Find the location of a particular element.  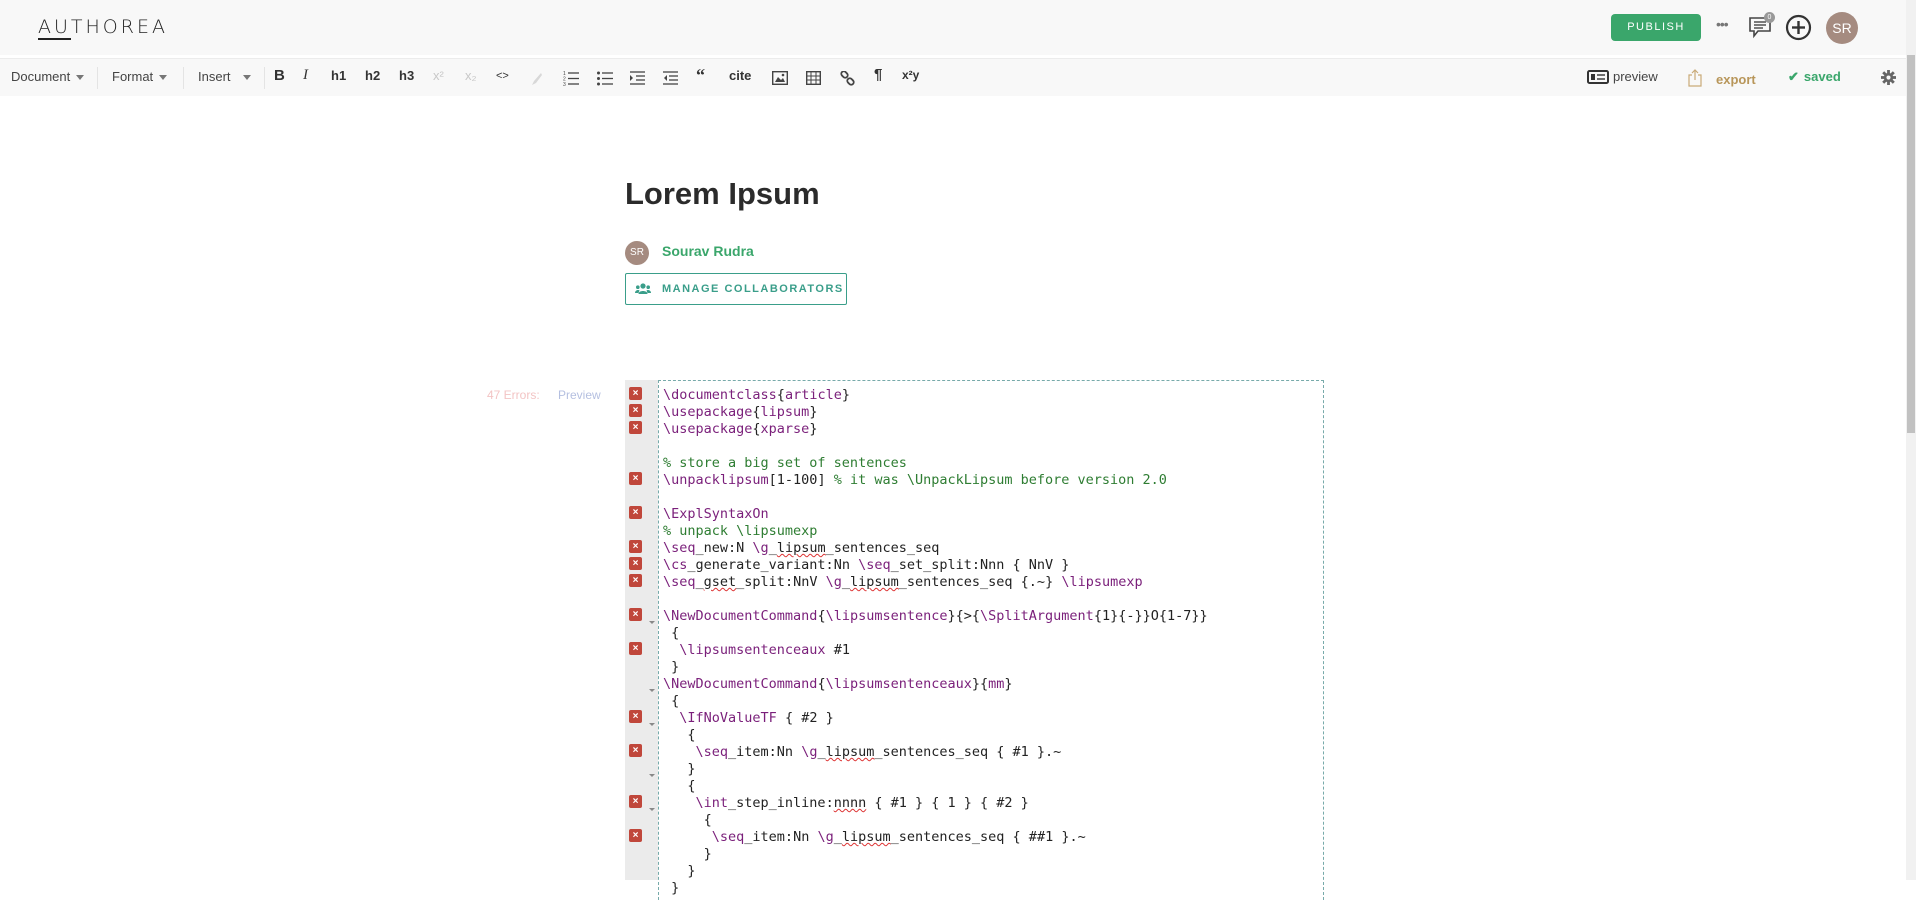

saved-label: saved is located at coordinates (1822, 76).